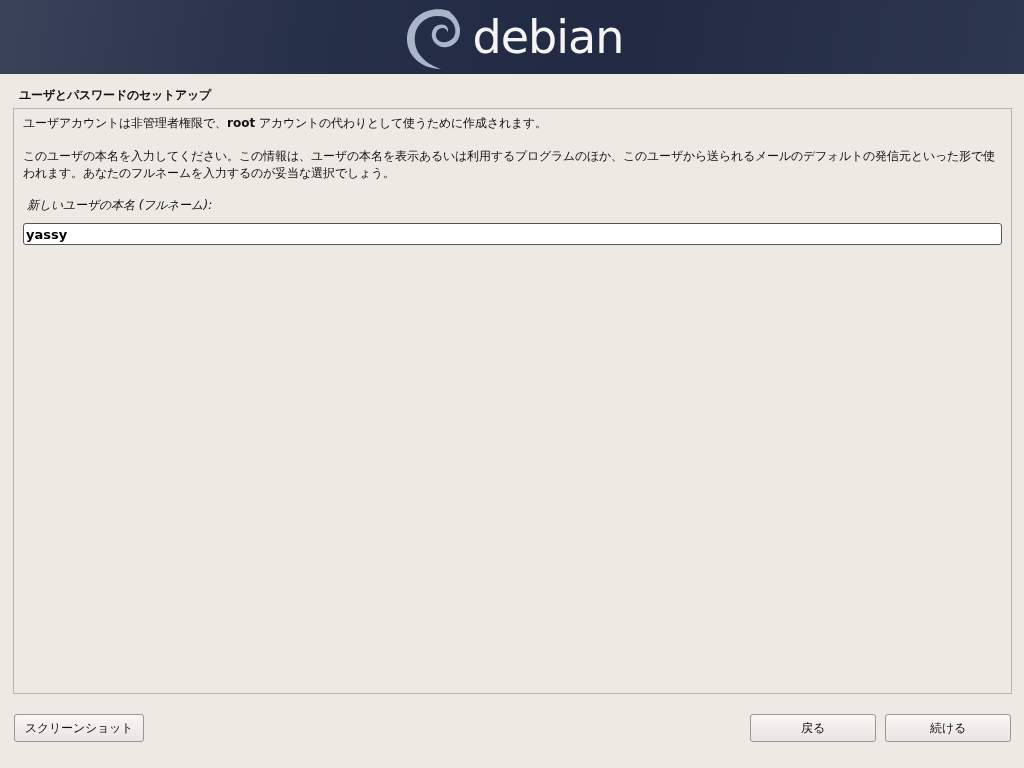 This screenshot has height=768, width=1024. I want to click on dialog-button: スクリーンショット, so click(79, 728).